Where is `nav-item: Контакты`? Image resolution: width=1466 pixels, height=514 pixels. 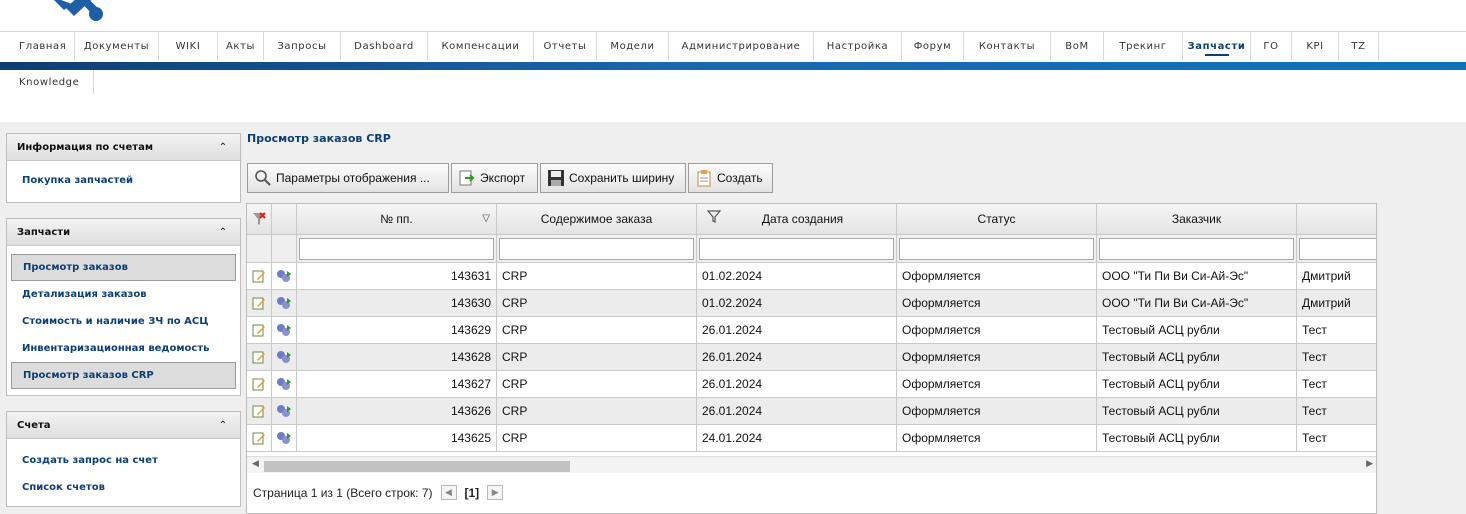
nav-item: Контакты is located at coordinates (1007, 46).